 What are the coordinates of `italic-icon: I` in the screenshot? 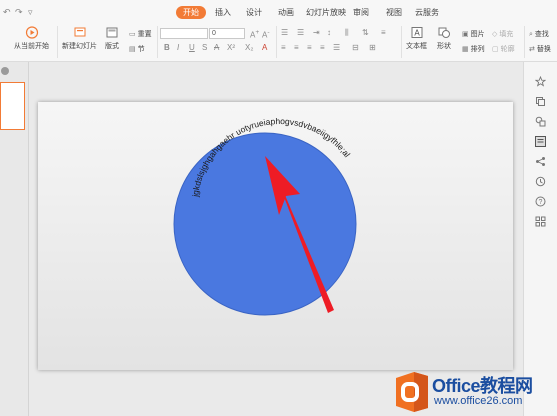 It's located at (178, 47).